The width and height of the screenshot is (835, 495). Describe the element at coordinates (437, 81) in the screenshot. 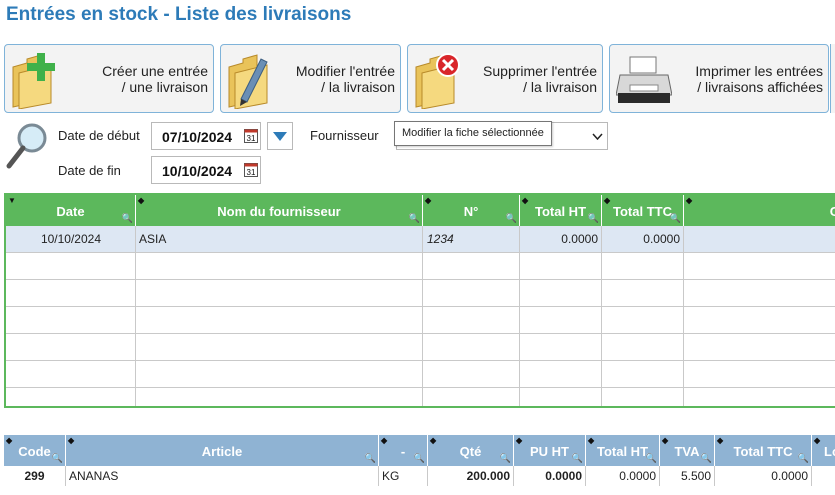

I see `folder-delete-icon` at that location.